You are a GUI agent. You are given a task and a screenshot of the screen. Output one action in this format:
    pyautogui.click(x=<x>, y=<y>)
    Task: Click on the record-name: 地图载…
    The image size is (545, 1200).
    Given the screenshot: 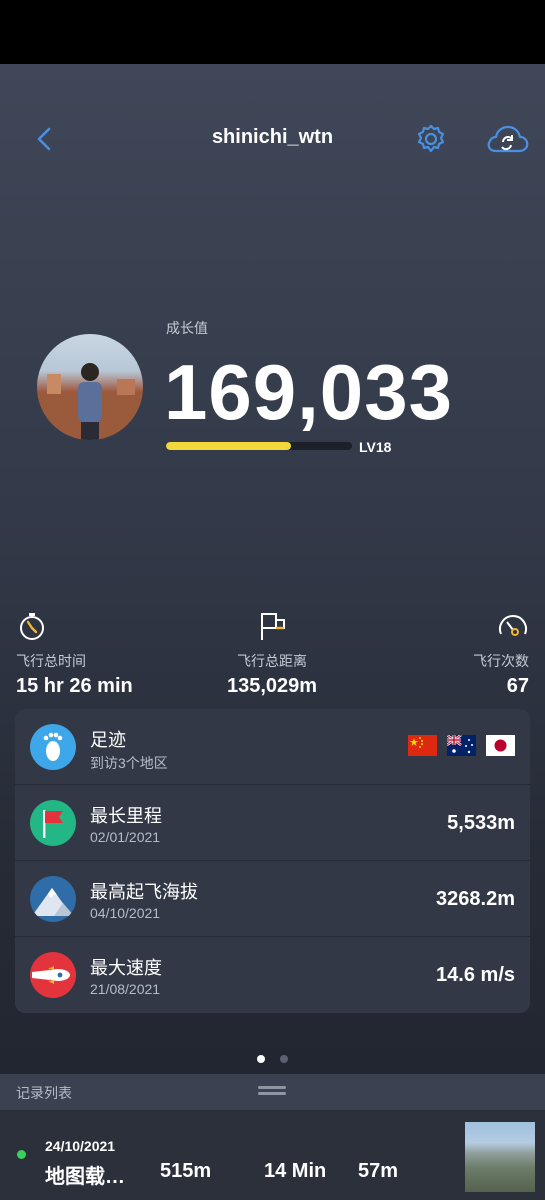 What is the action you would take?
    pyautogui.click(x=85, y=1177)
    